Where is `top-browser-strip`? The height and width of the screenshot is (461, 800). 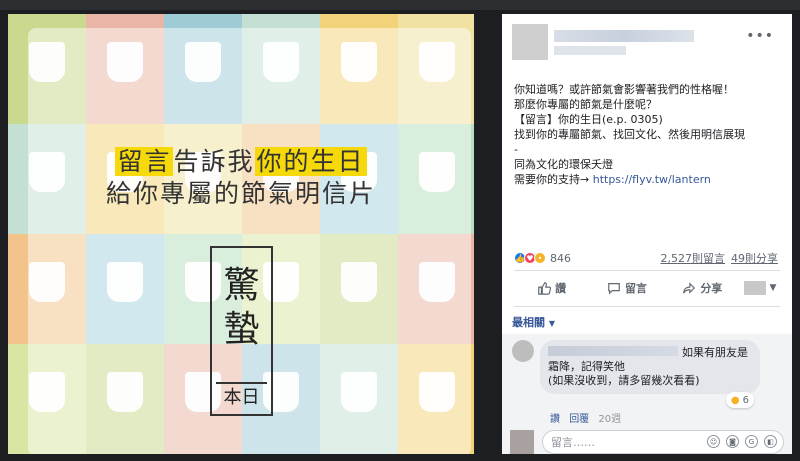 top-browser-strip is located at coordinates (400, 5).